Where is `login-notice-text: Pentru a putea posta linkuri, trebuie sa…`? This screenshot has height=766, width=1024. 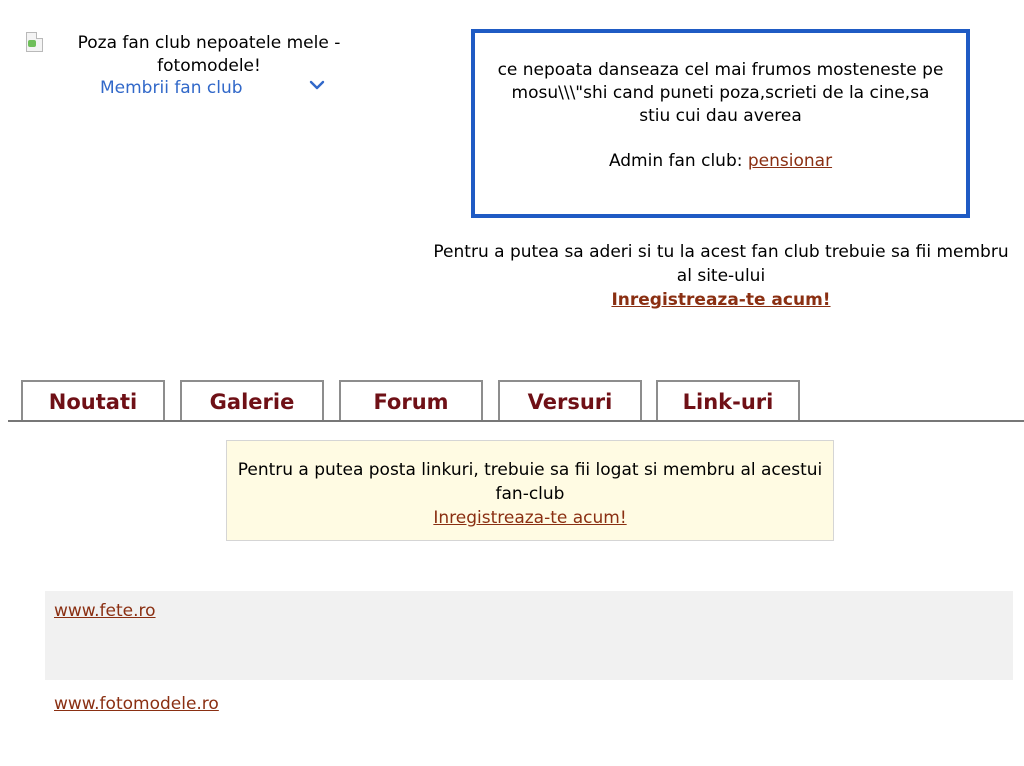 login-notice-text: Pentru a putea posta linkuri, trebuie sa… is located at coordinates (530, 482).